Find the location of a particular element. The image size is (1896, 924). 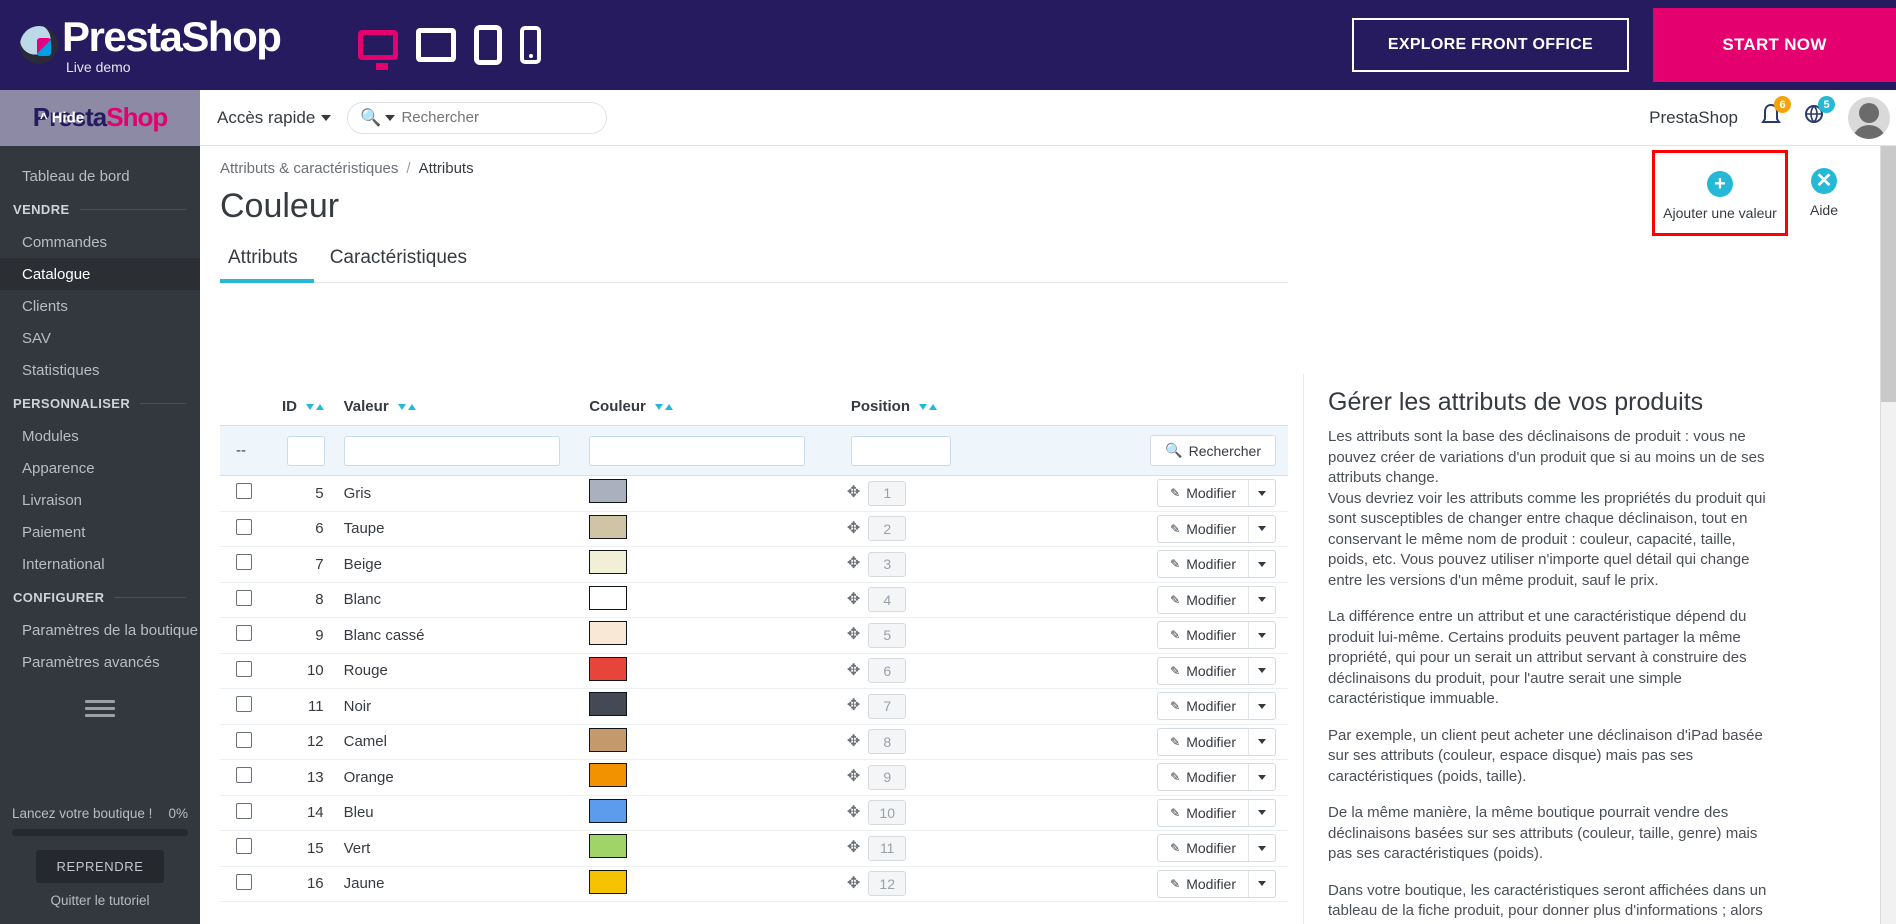

filter-id-input is located at coordinates (306, 450).